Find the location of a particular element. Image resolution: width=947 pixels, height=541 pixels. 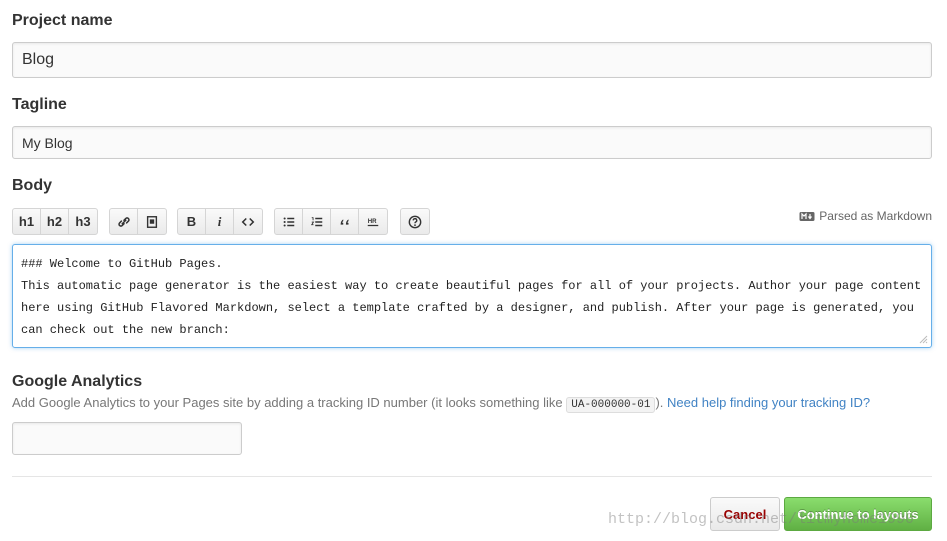

markdown-note: Parsed as Markdown is located at coordinates (865, 216).